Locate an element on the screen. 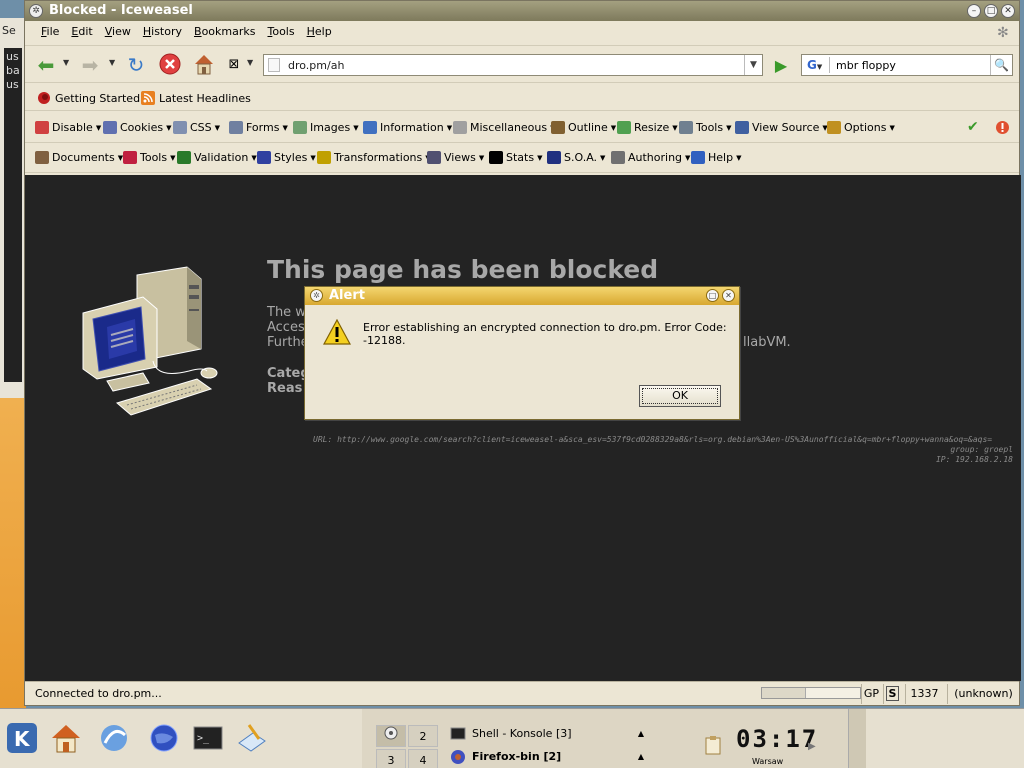 This screenshot has height=768, width=1024. webdev-menu-outline: Outline ▼ is located at coordinates (583, 127).